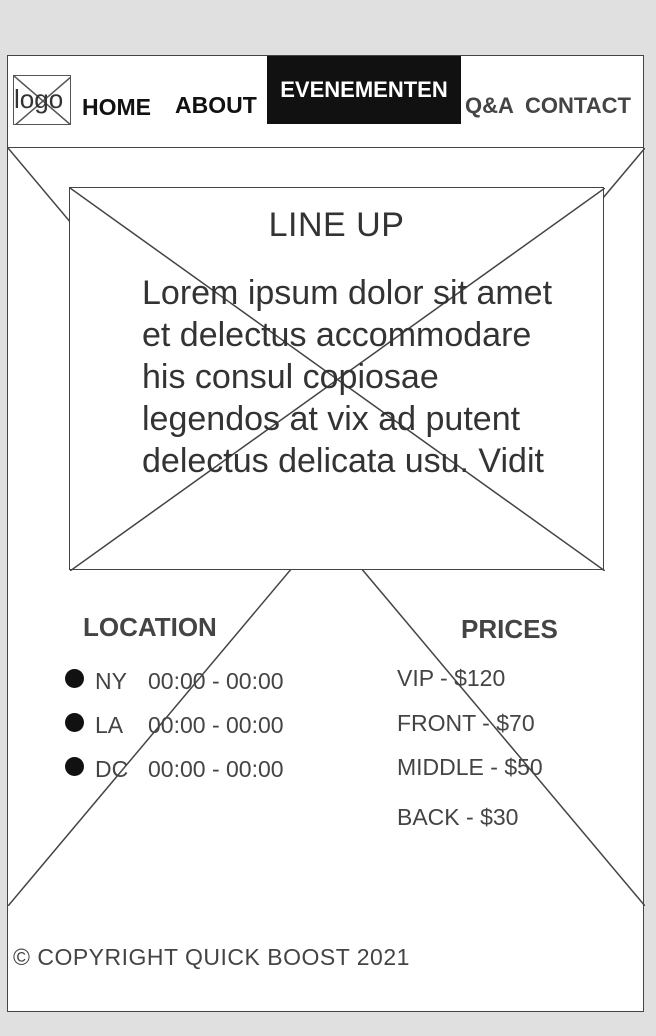 The width and height of the screenshot is (656, 1036). I want to click on site-header: logo HOME ABOUT EVENEMENTEN Q&A CONTACT, so click(325, 102).